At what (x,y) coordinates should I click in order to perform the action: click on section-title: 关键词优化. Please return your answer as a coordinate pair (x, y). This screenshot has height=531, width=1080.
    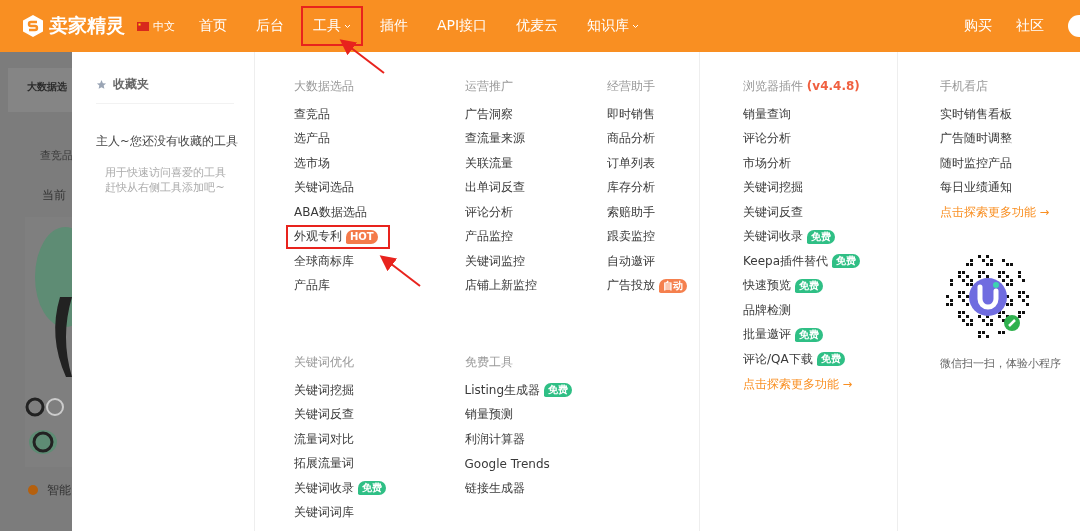
    Looking at the image, I should click on (324, 362).